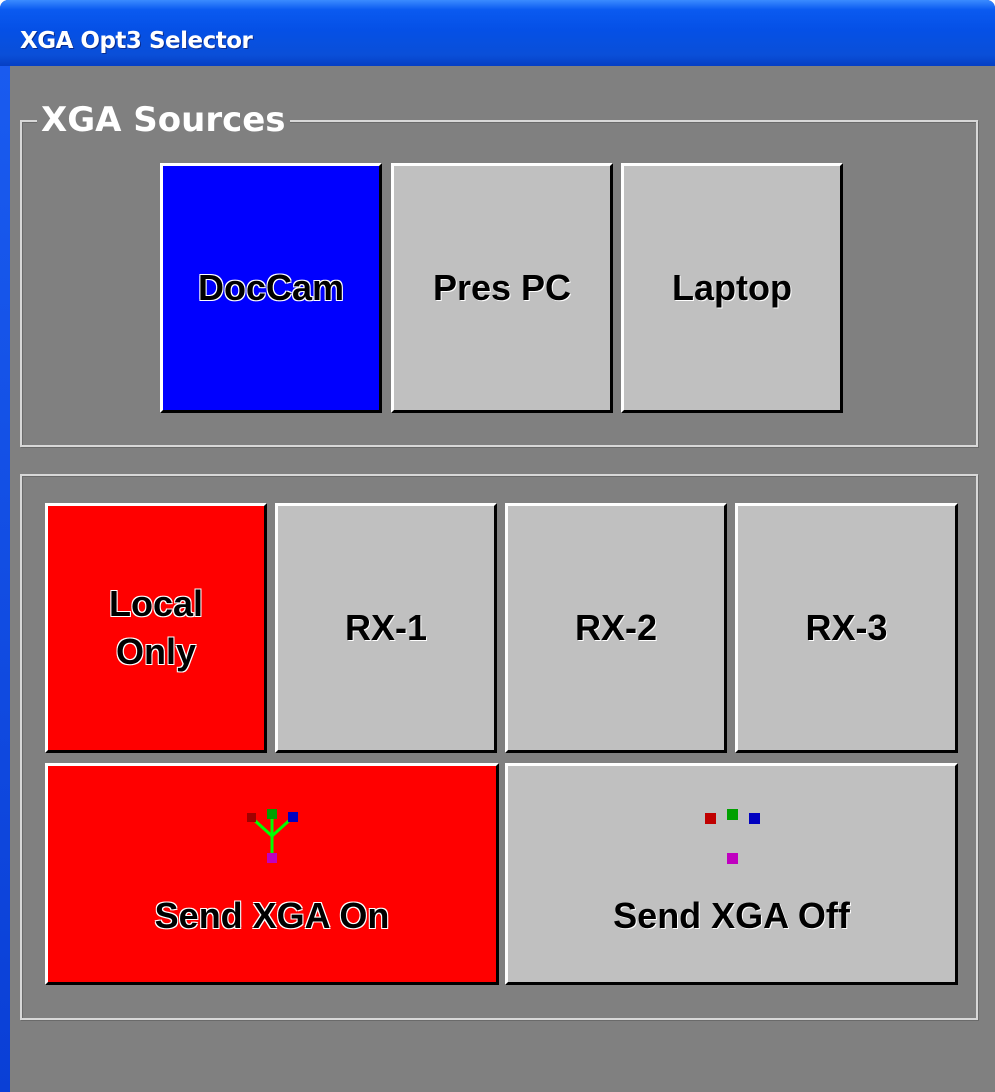  I want to click on source-laptop-button: Laptop, so click(732, 288).